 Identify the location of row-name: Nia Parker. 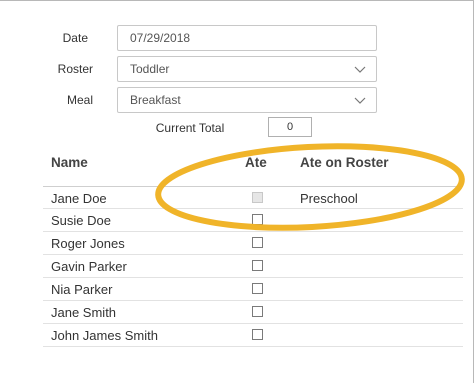
(82, 289).